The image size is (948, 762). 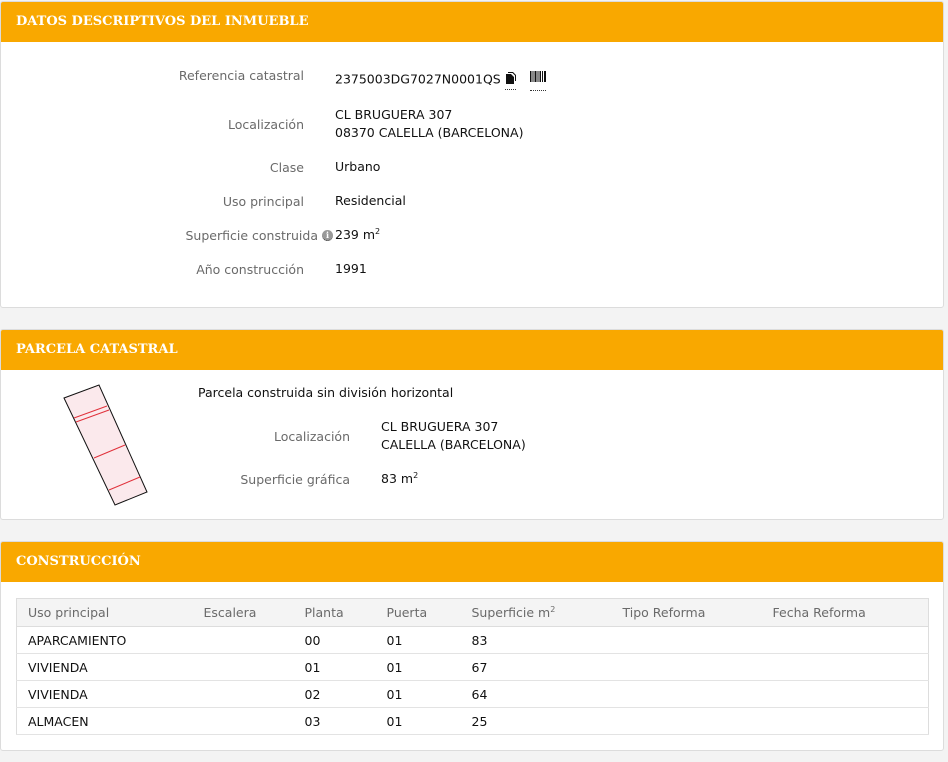 What do you see at coordinates (686, 612) in the screenshot?
I see `column-header-tipo-reforma: Tipo Reforma` at bounding box center [686, 612].